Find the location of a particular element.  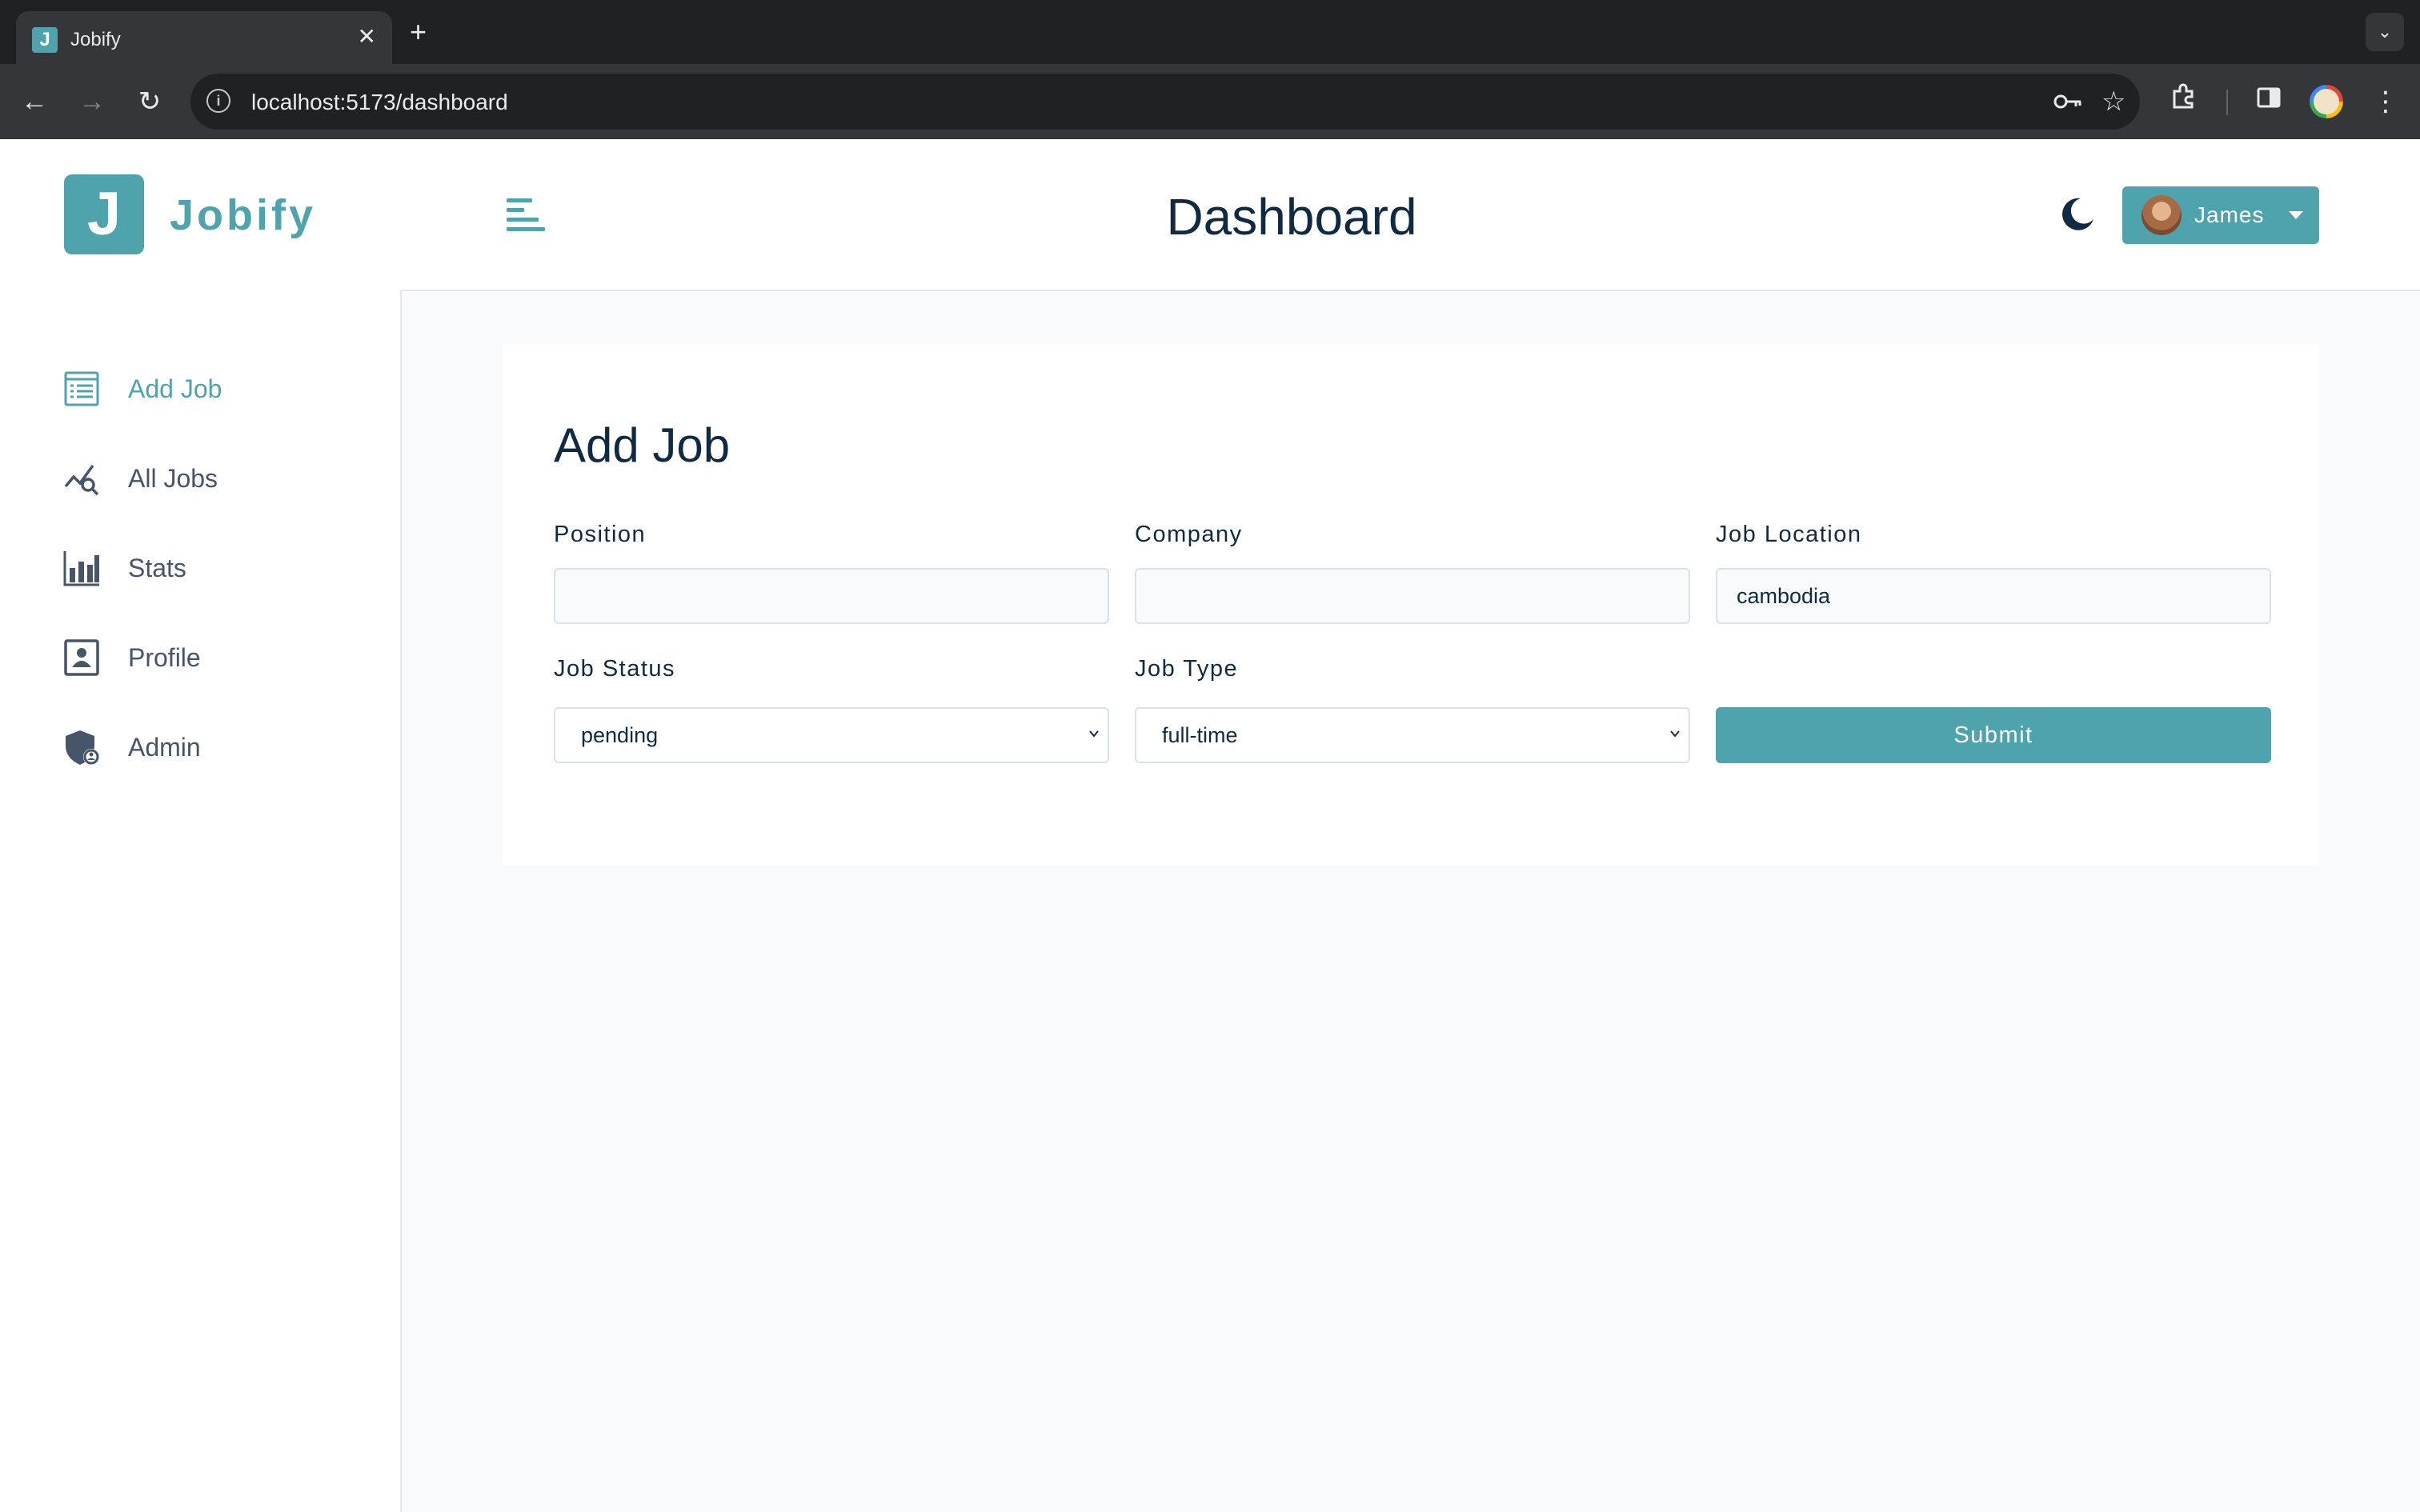

job-type-label: Job Type is located at coordinates (1187, 669).